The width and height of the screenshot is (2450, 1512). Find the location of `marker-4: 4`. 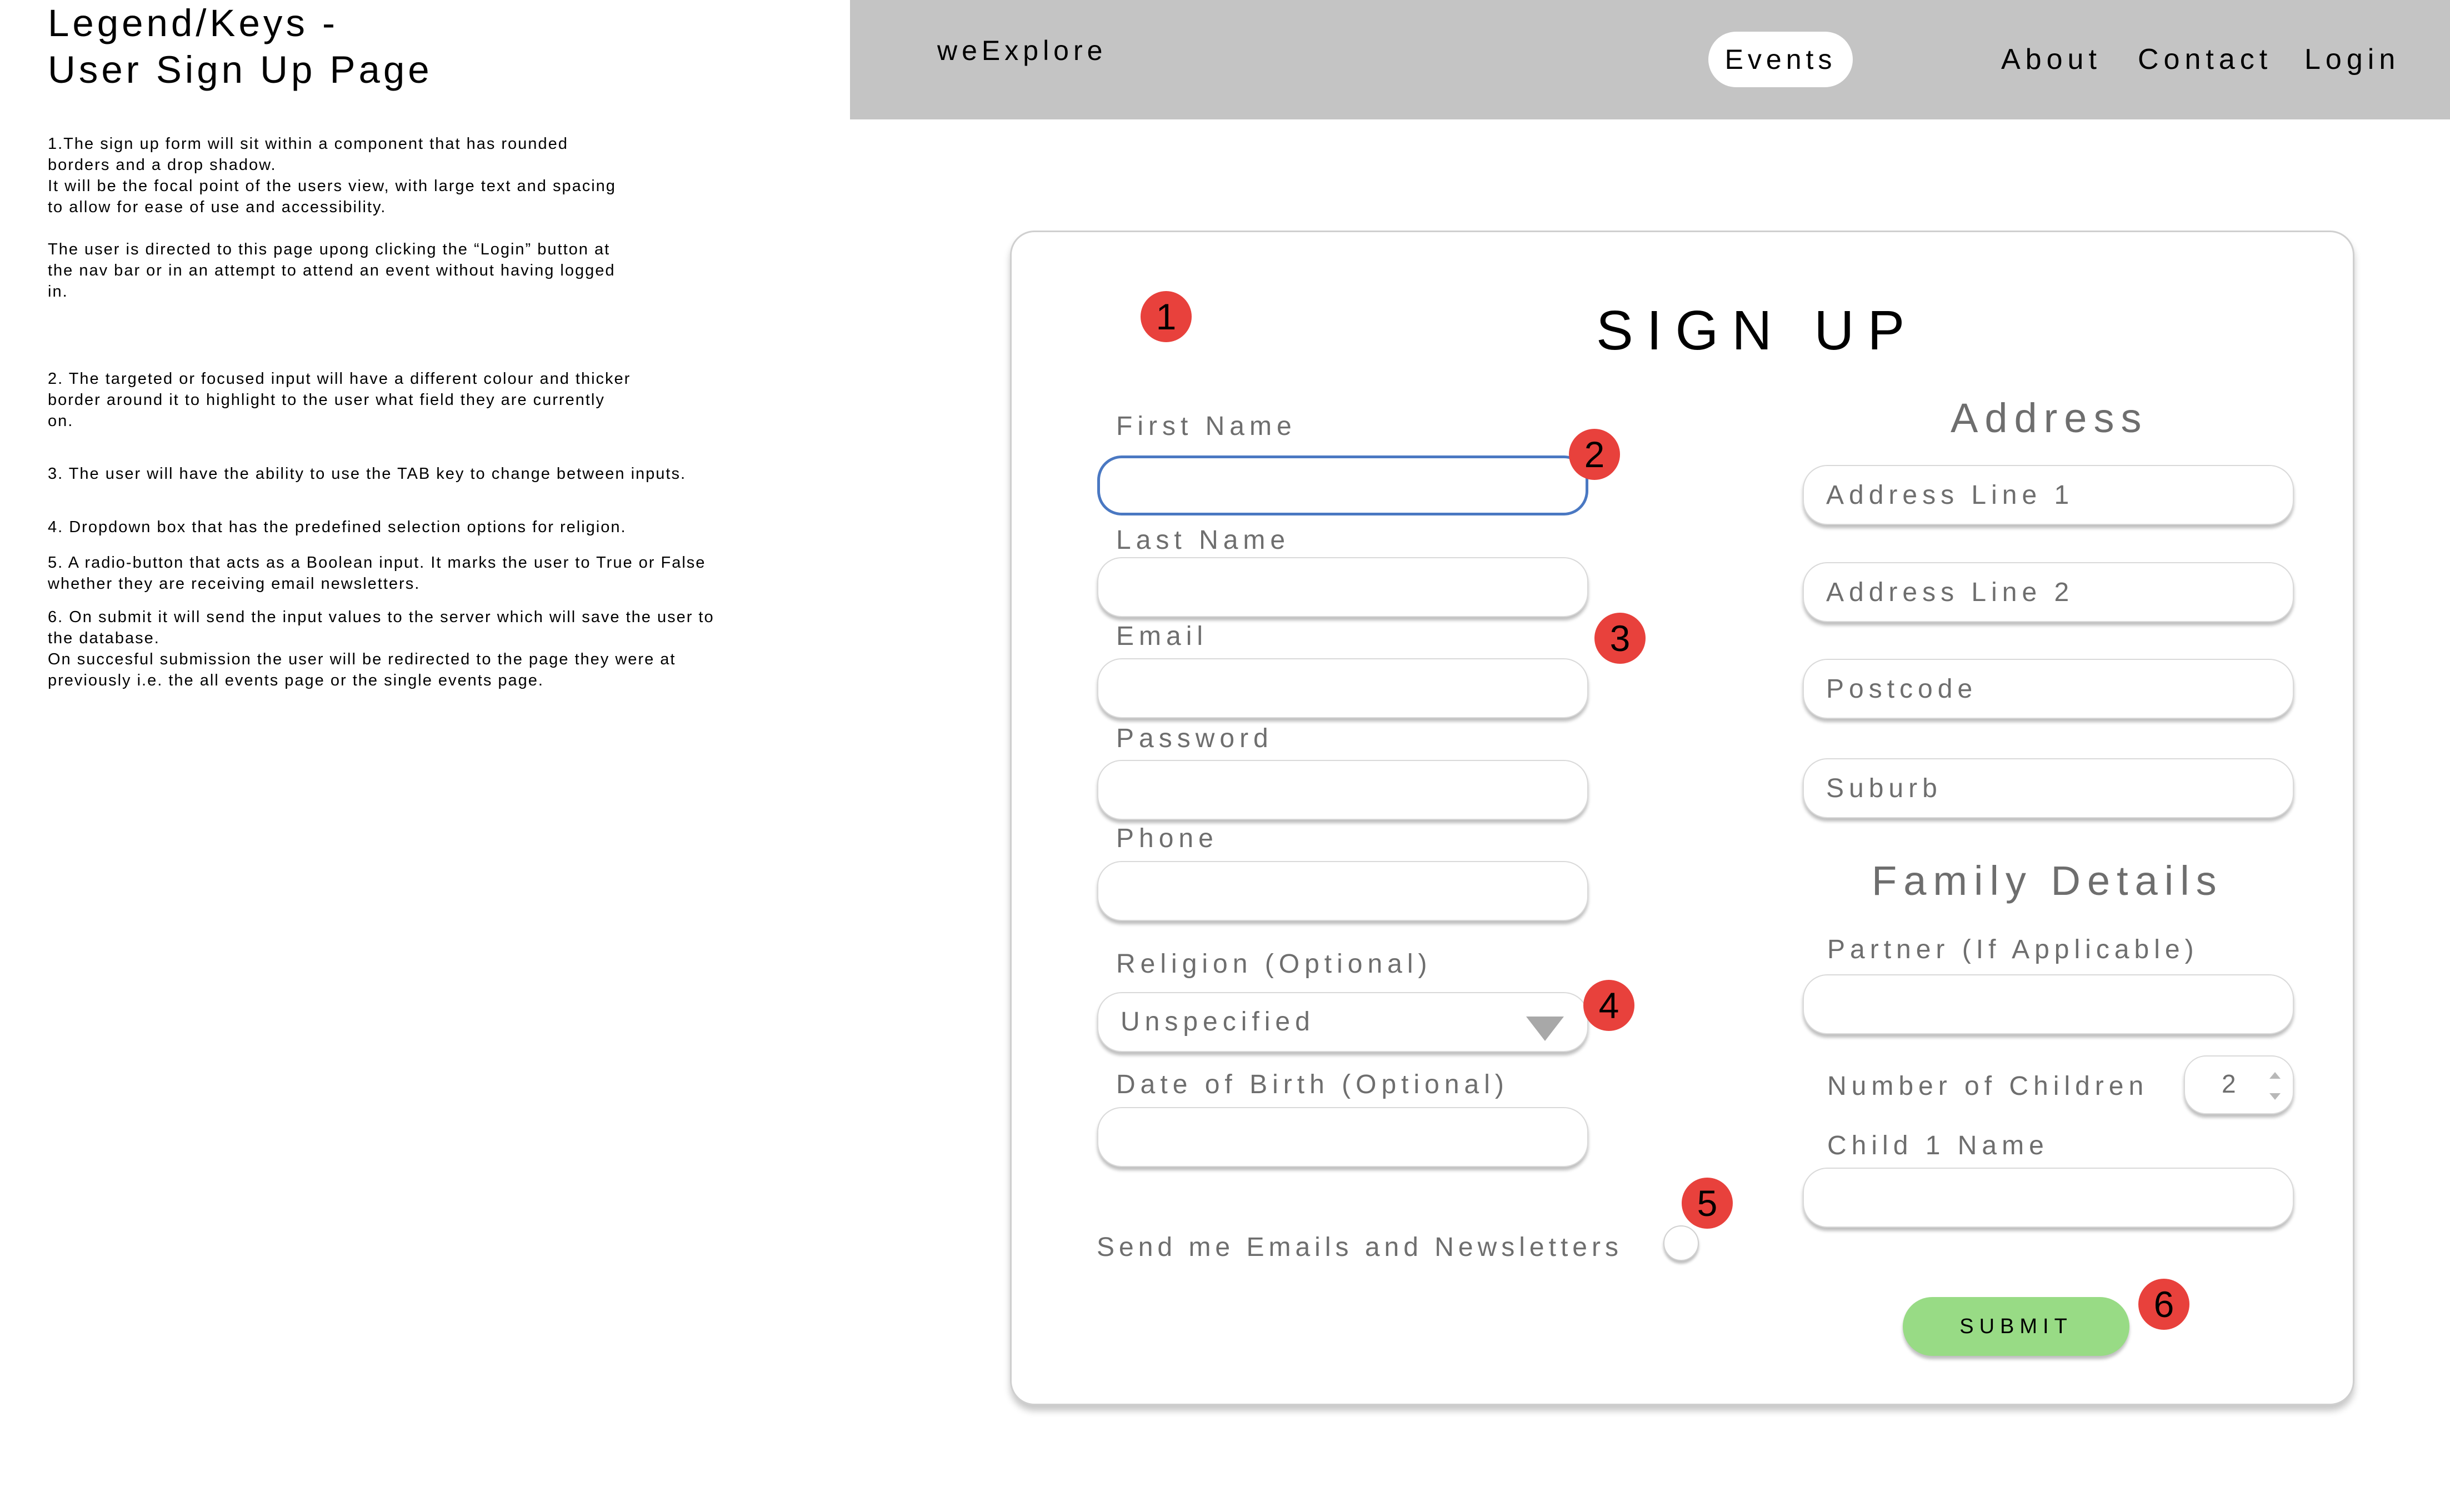

marker-4: 4 is located at coordinates (1609, 1005).